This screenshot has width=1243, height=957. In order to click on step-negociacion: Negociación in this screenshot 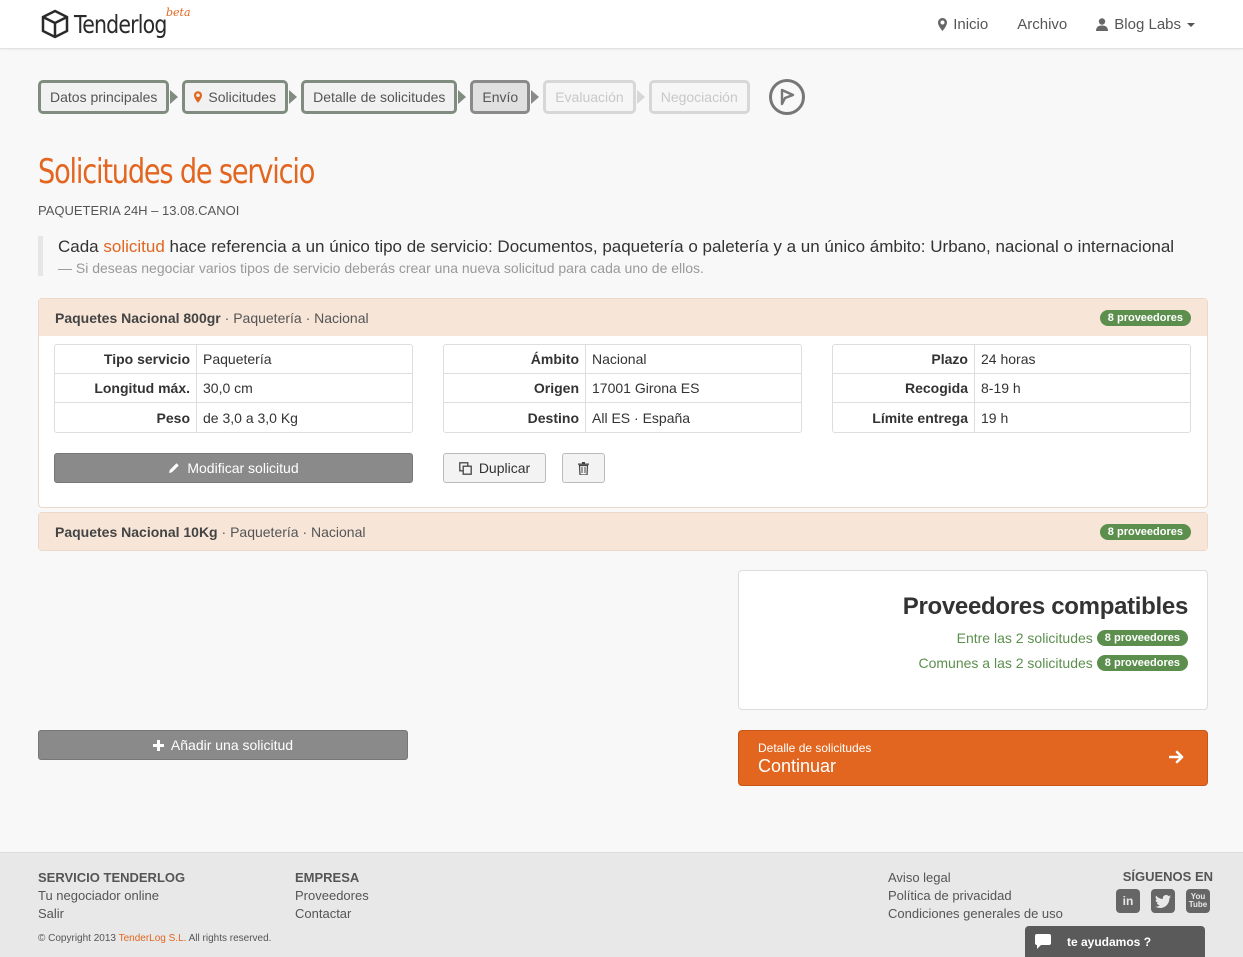, I will do `click(699, 97)`.